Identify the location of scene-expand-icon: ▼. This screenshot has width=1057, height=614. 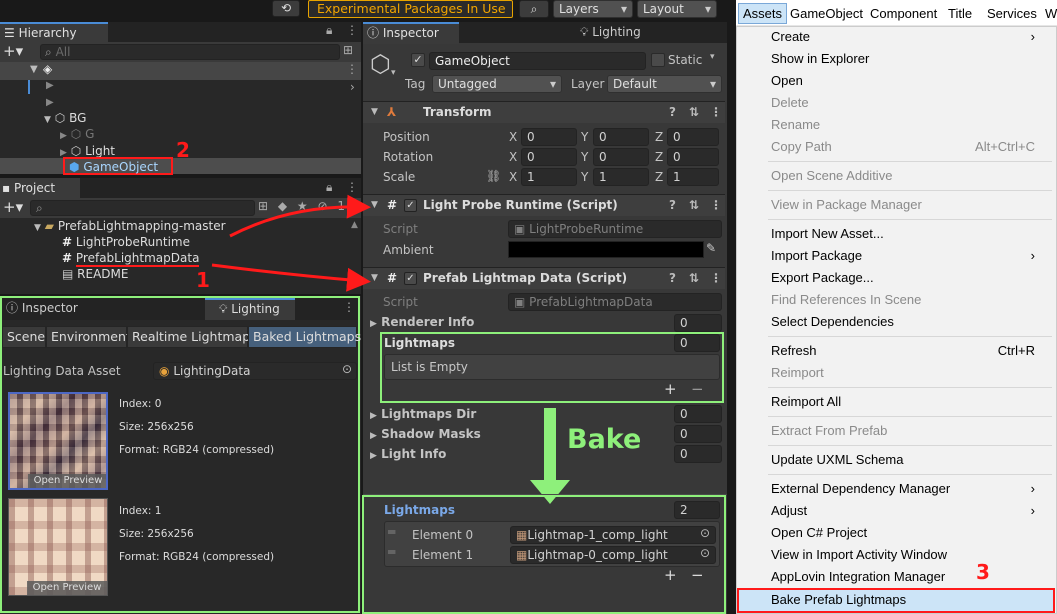
(34, 69).